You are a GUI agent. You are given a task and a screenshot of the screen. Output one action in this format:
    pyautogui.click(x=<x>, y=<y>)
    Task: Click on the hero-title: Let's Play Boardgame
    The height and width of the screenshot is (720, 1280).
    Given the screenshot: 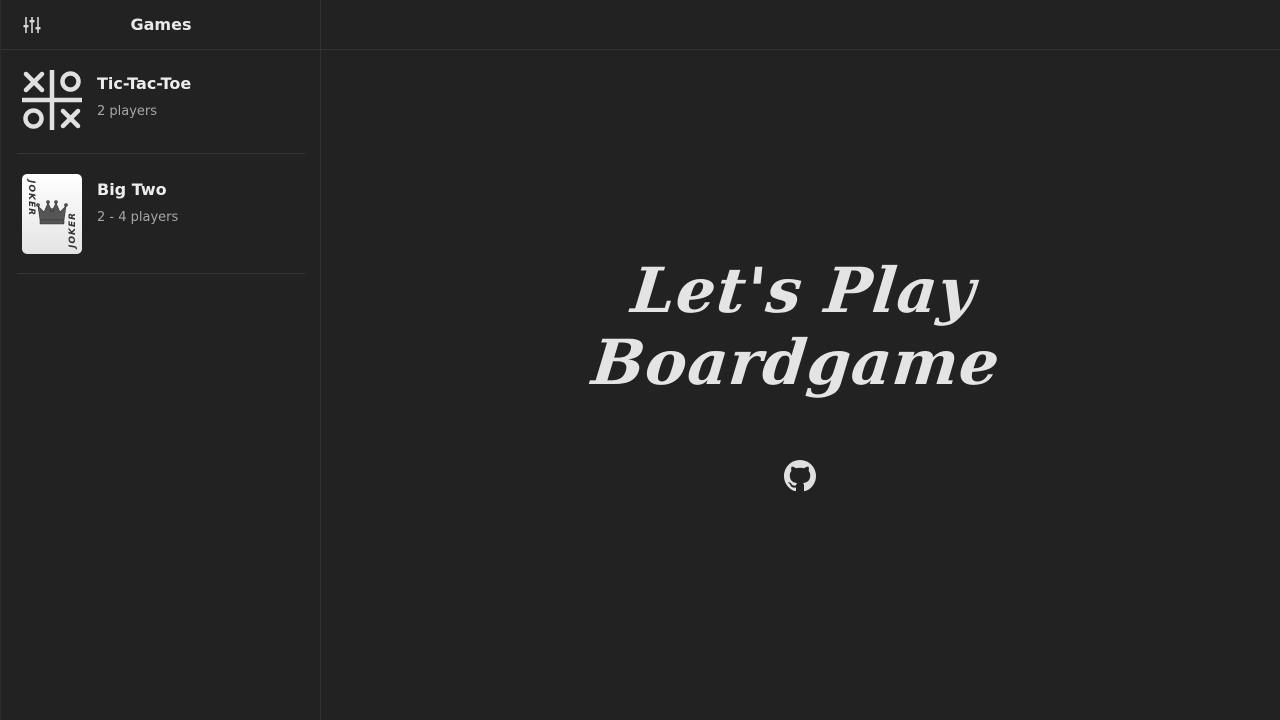 What is the action you would take?
    pyautogui.click(x=799, y=326)
    